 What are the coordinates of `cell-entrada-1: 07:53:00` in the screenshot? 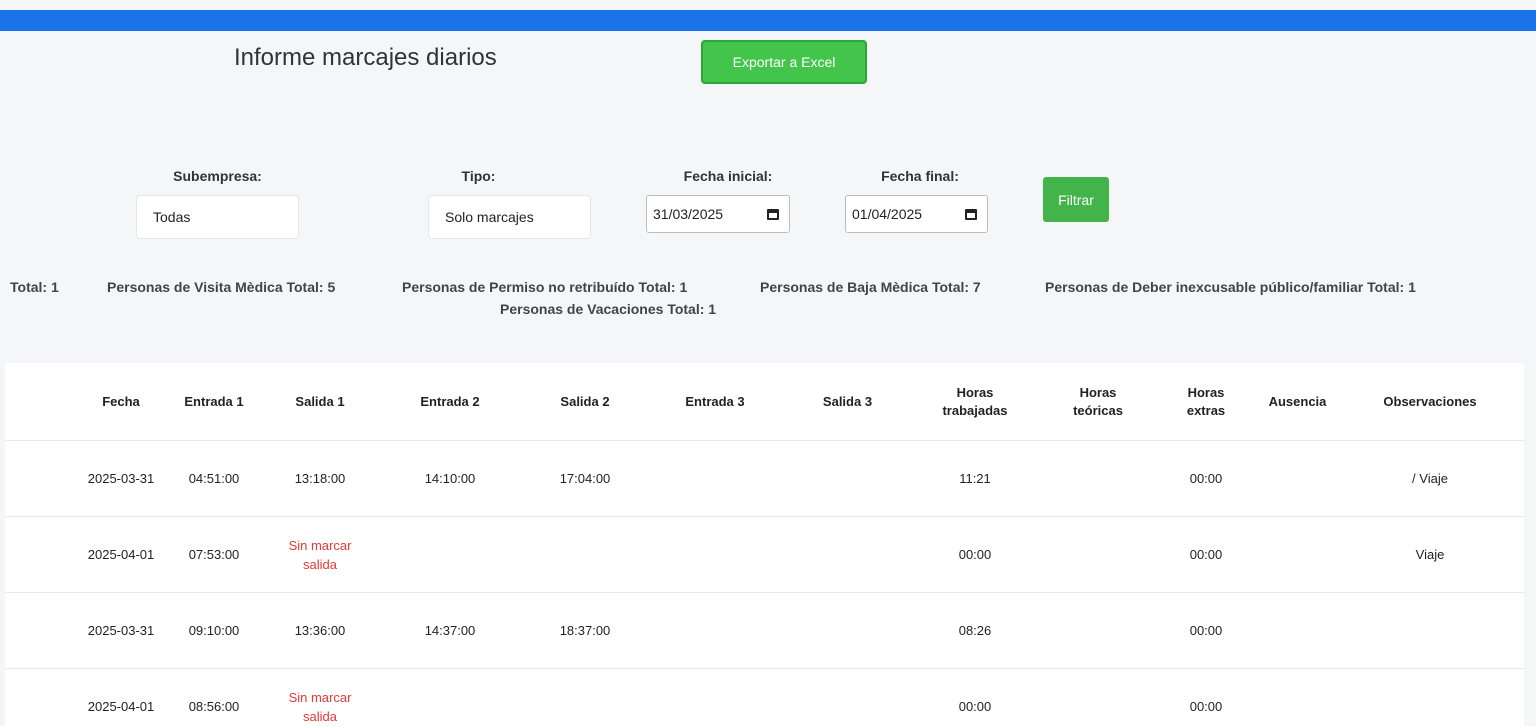 It's located at (214, 554).